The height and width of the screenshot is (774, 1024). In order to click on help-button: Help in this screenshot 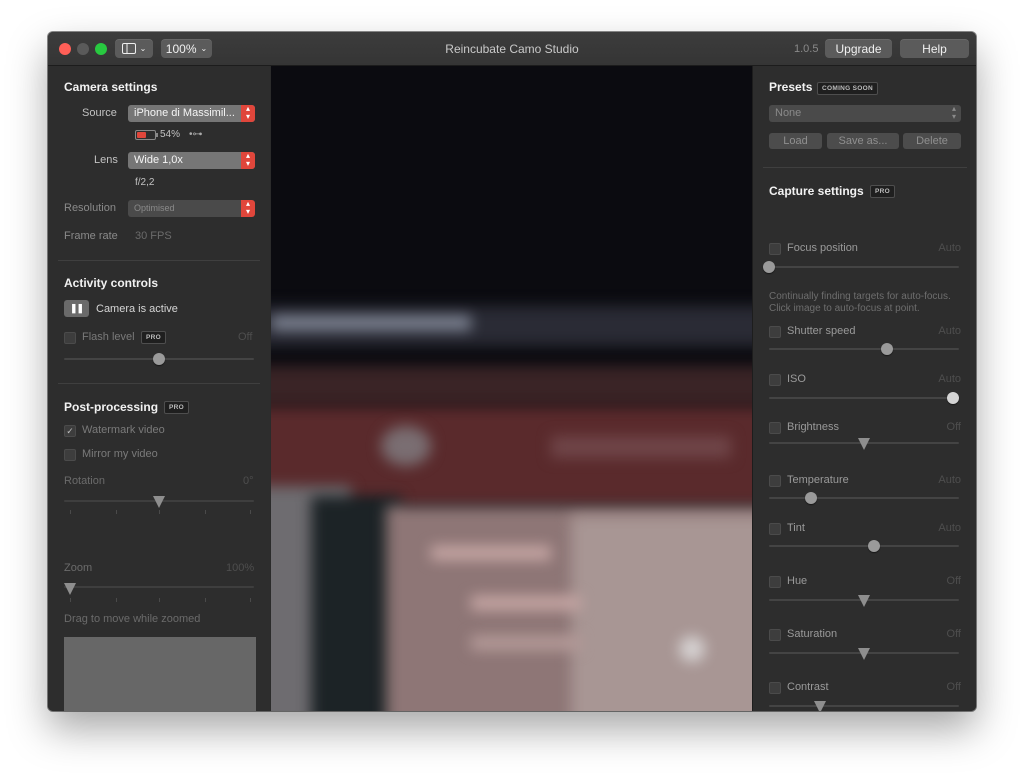, I will do `click(934, 48)`.